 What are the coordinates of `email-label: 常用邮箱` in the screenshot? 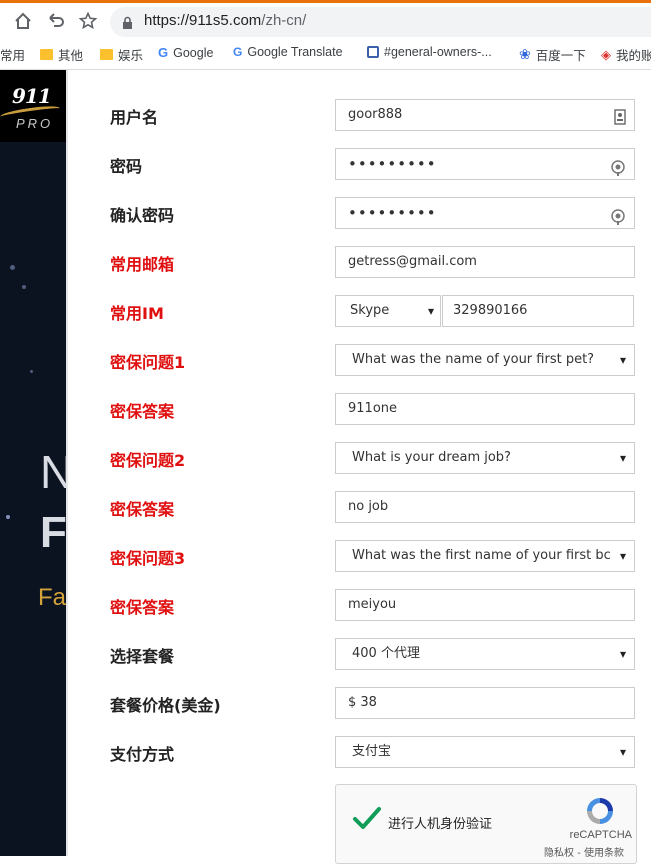 It's located at (142, 264).